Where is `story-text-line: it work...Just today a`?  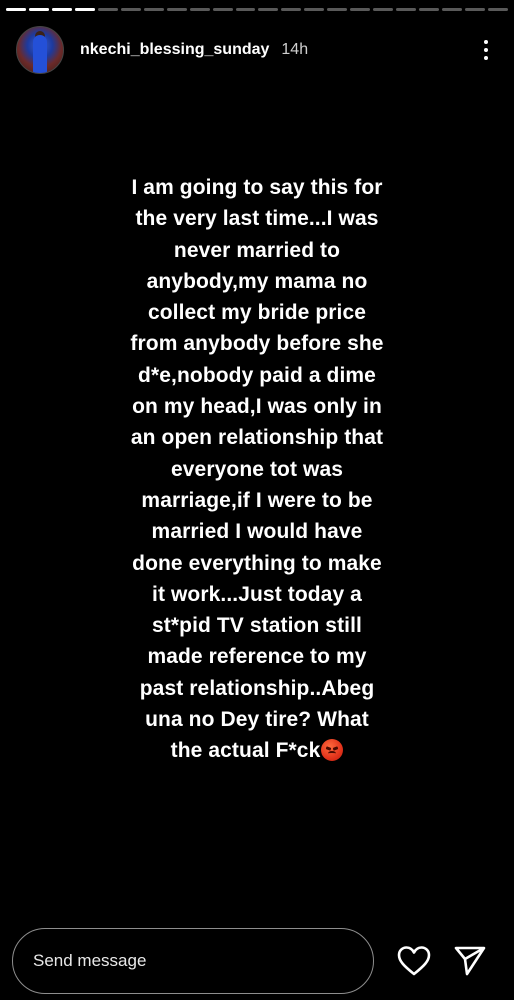
story-text-line: it work...Just today a is located at coordinates (257, 594).